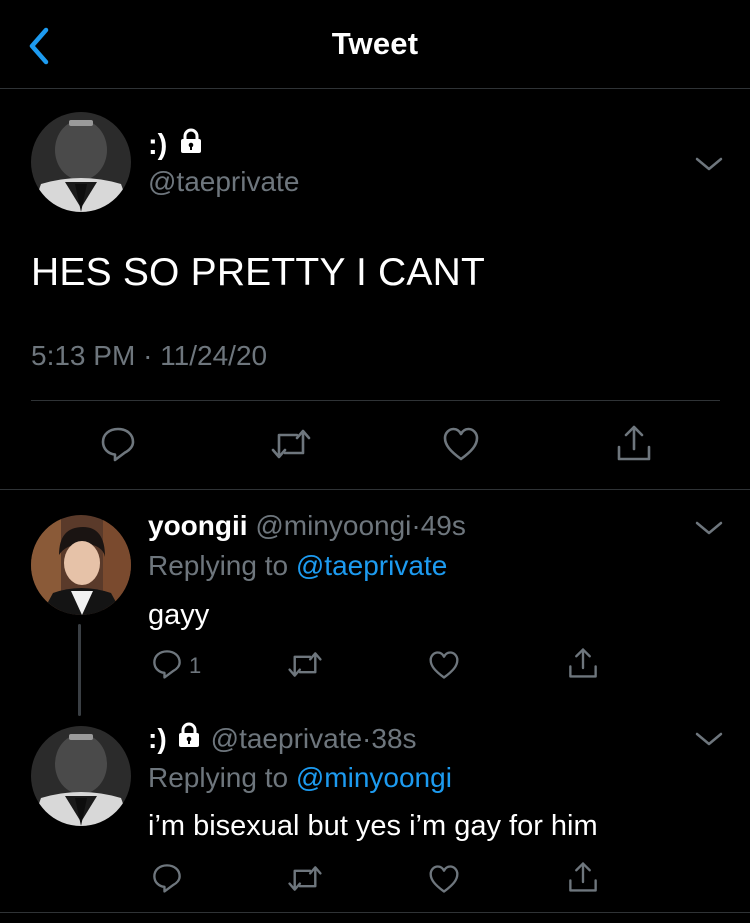 The height and width of the screenshot is (923, 750). I want to click on nav-header: Tweet, so click(375, 44).